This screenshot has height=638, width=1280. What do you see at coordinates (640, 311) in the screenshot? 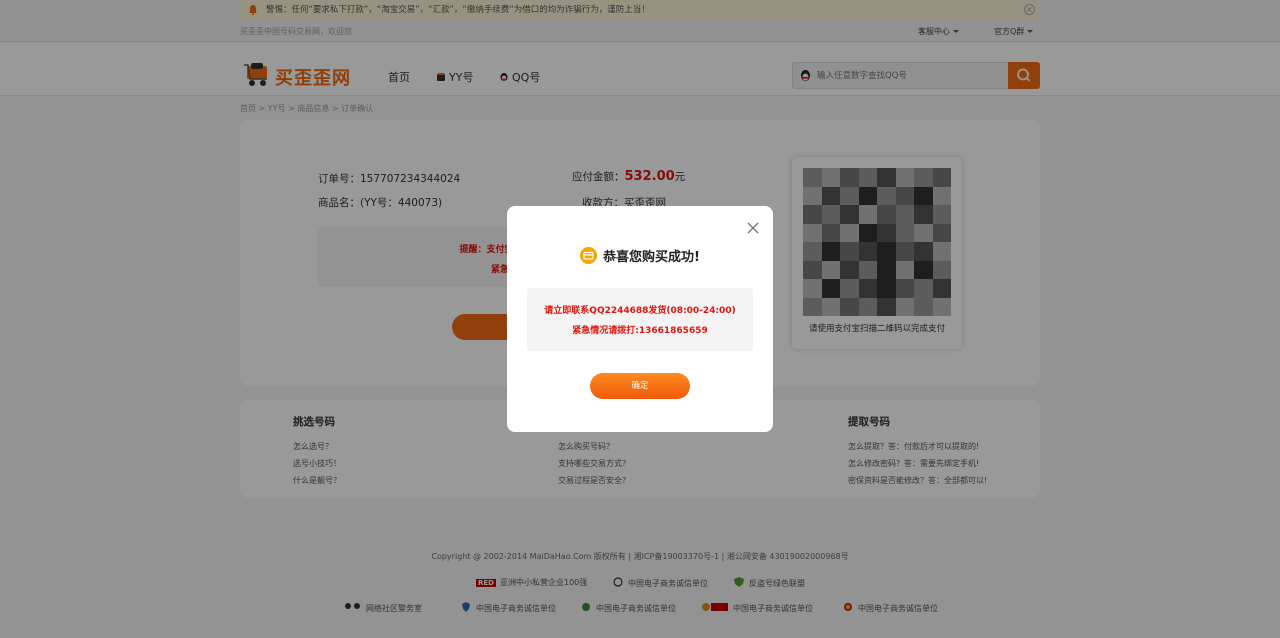
I see `contact-qq-line: 请立即联系QQ2244688发货(08:00-24:00)` at bounding box center [640, 311].